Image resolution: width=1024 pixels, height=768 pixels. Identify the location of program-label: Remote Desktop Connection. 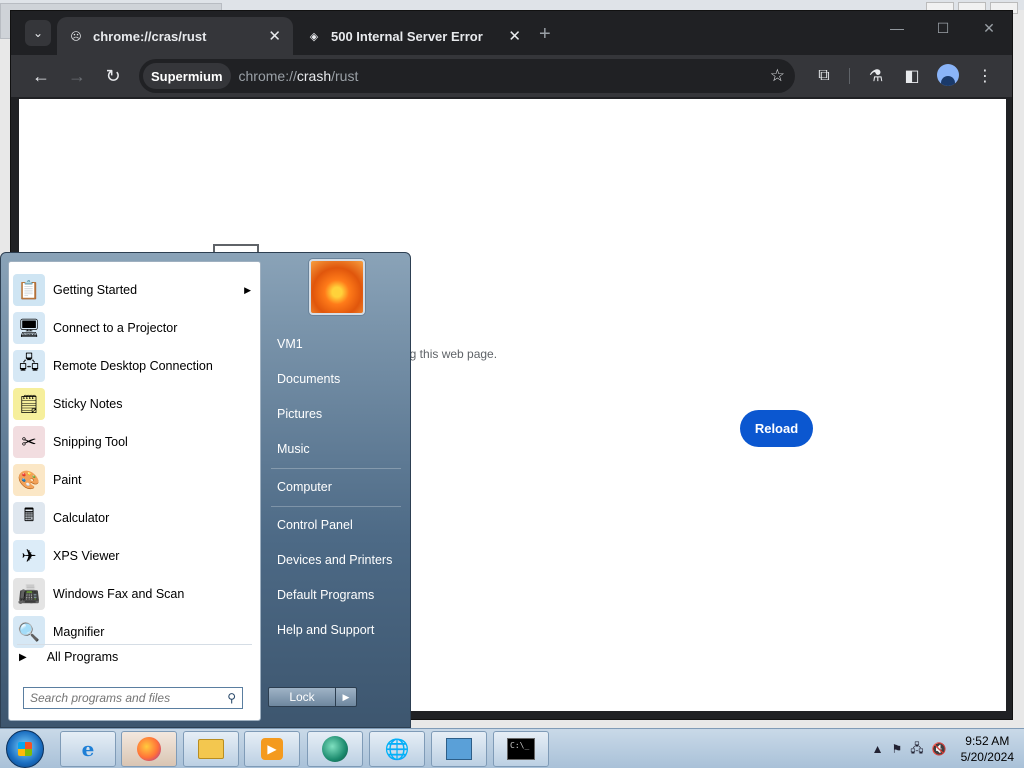
(133, 366).